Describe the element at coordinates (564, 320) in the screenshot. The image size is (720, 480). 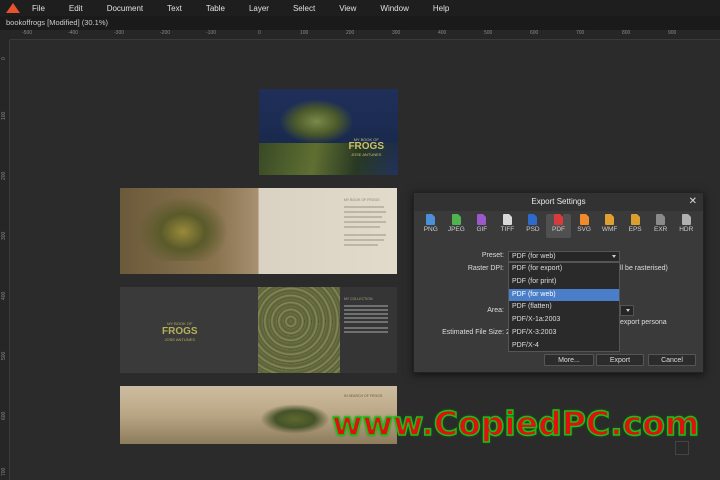
I see `preset-option: PDF/X-1a:2003` at that location.